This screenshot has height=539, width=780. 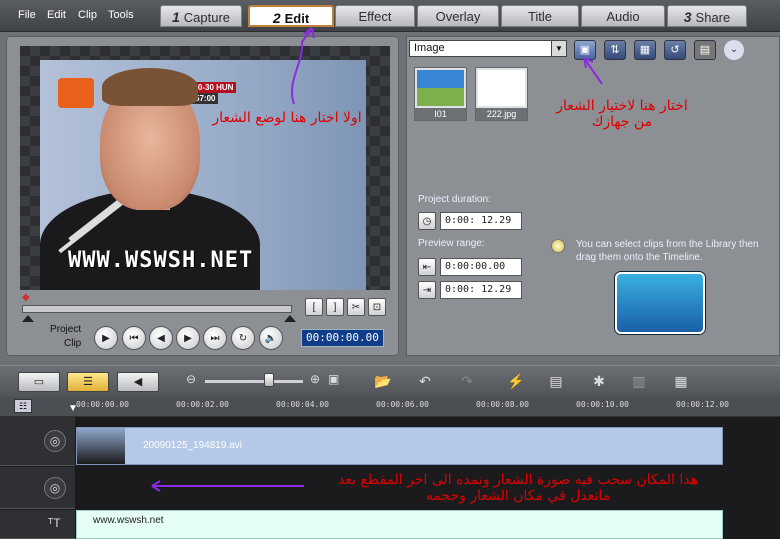 What do you see at coordinates (702, 404) in the screenshot?
I see `ruler-tick-label: 00:00:12.00` at bounding box center [702, 404].